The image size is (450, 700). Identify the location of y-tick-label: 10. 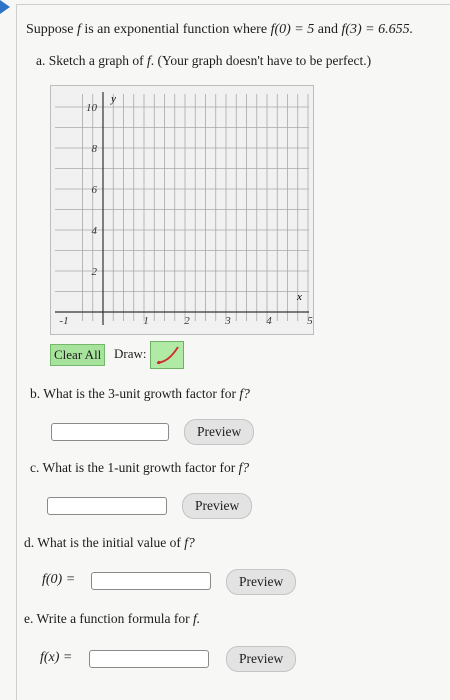
(92, 108).